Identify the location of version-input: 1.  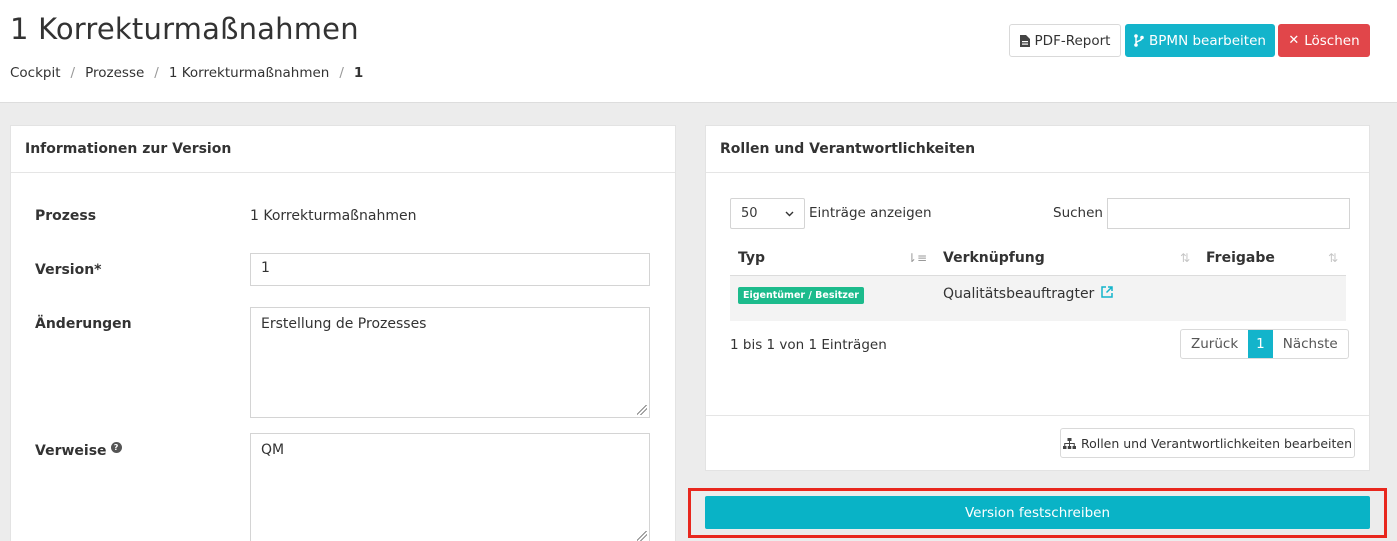
(450, 269).